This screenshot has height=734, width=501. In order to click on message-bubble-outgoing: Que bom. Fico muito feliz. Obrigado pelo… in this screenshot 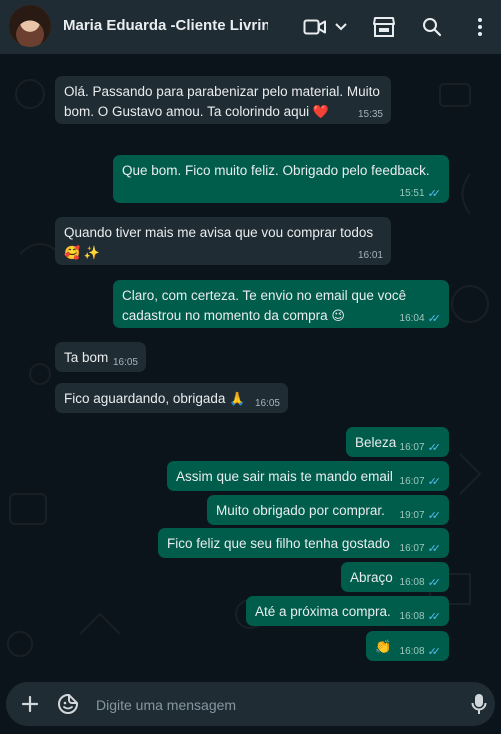, I will do `click(281, 179)`.